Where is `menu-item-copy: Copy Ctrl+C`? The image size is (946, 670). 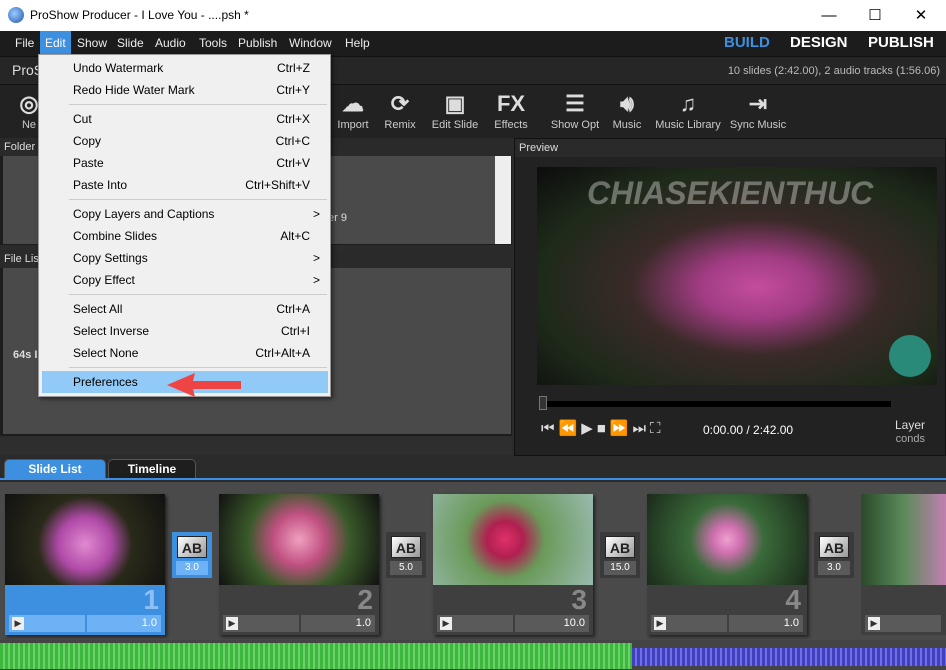 menu-item-copy: Copy Ctrl+C is located at coordinates (185, 141).